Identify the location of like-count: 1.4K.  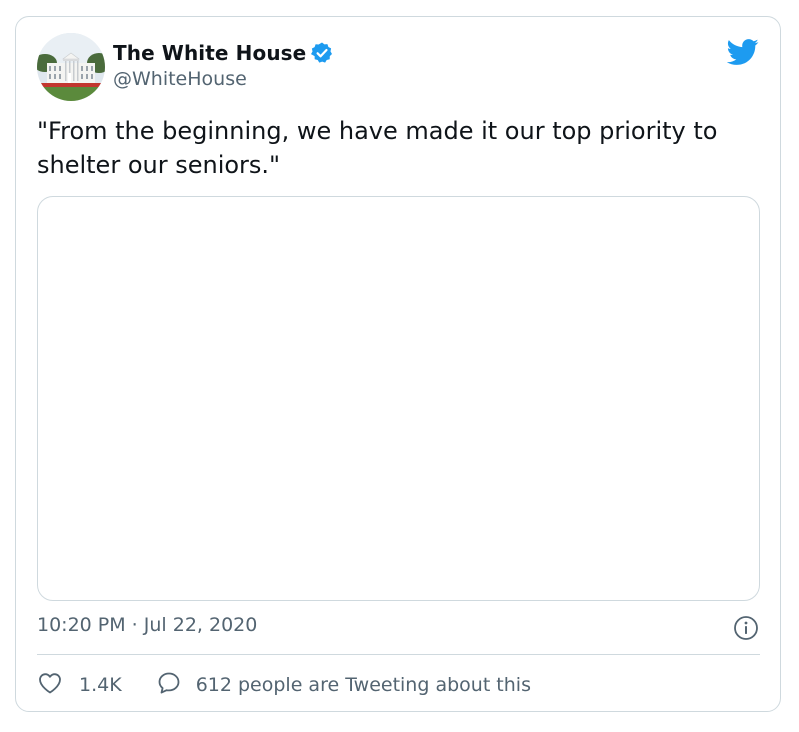
(100, 685).